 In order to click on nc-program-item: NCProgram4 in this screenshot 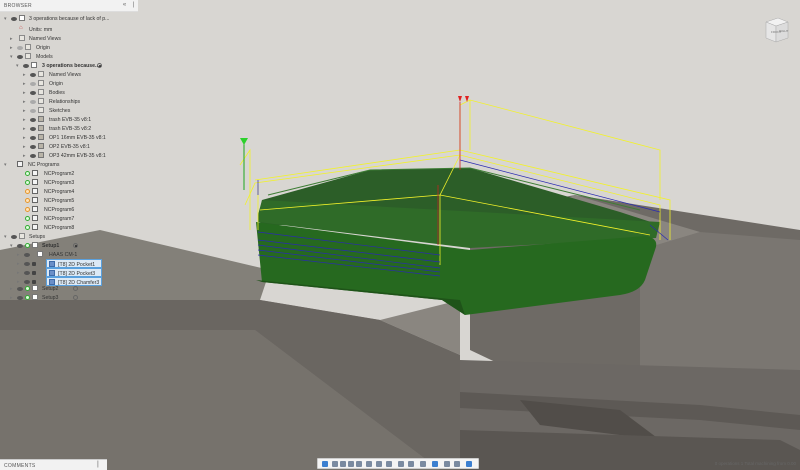, I will do `click(69, 191)`.